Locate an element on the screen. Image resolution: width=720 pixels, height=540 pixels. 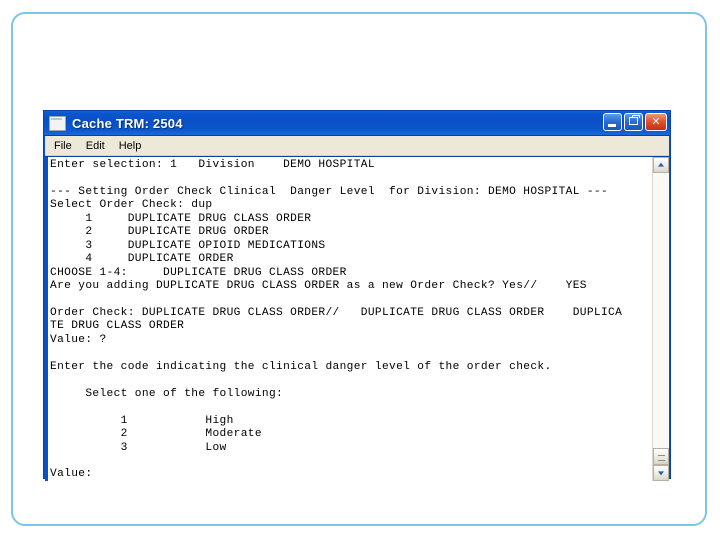
scrollbar-track is located at coordinates (661, 319).